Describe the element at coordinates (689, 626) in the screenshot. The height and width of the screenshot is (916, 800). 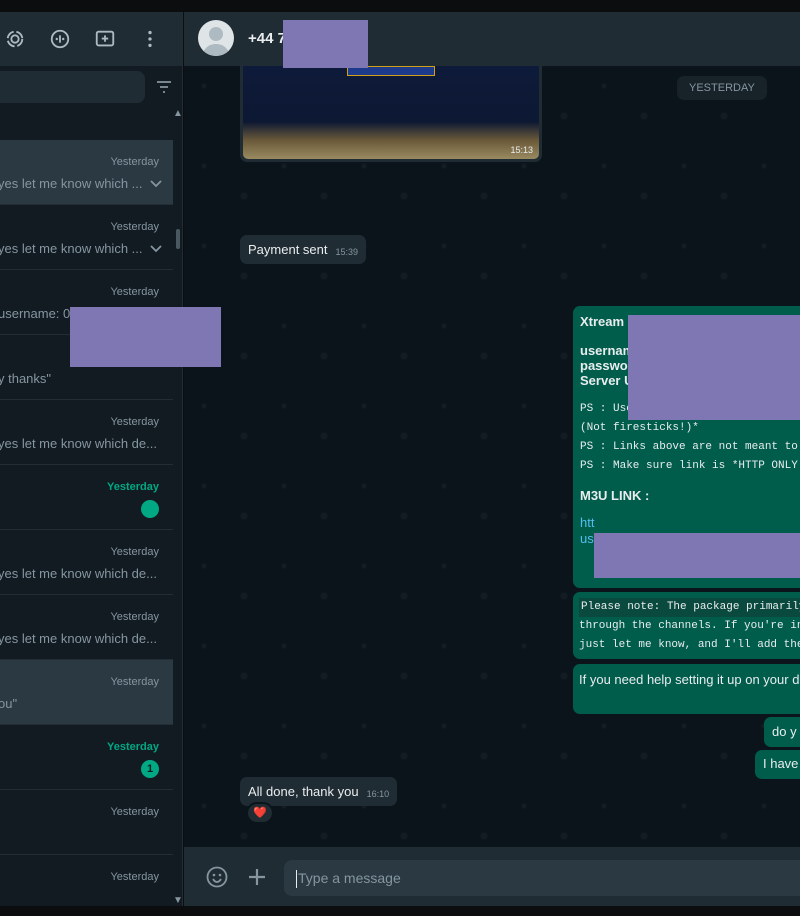
I see `note-line-2: through the channels. If you're int` at that location.